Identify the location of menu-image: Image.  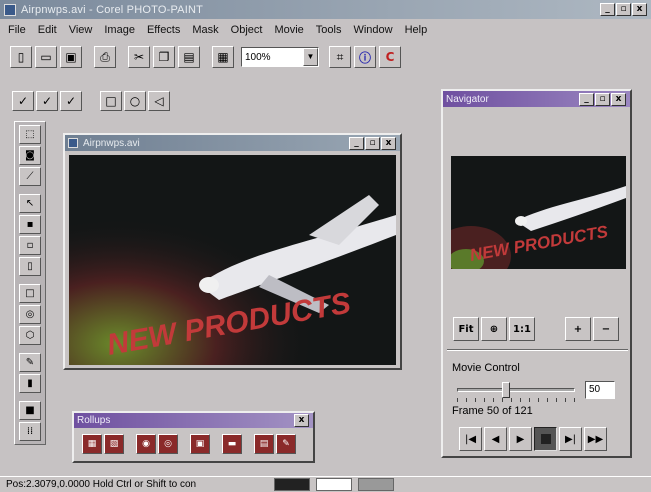
(119, 30).